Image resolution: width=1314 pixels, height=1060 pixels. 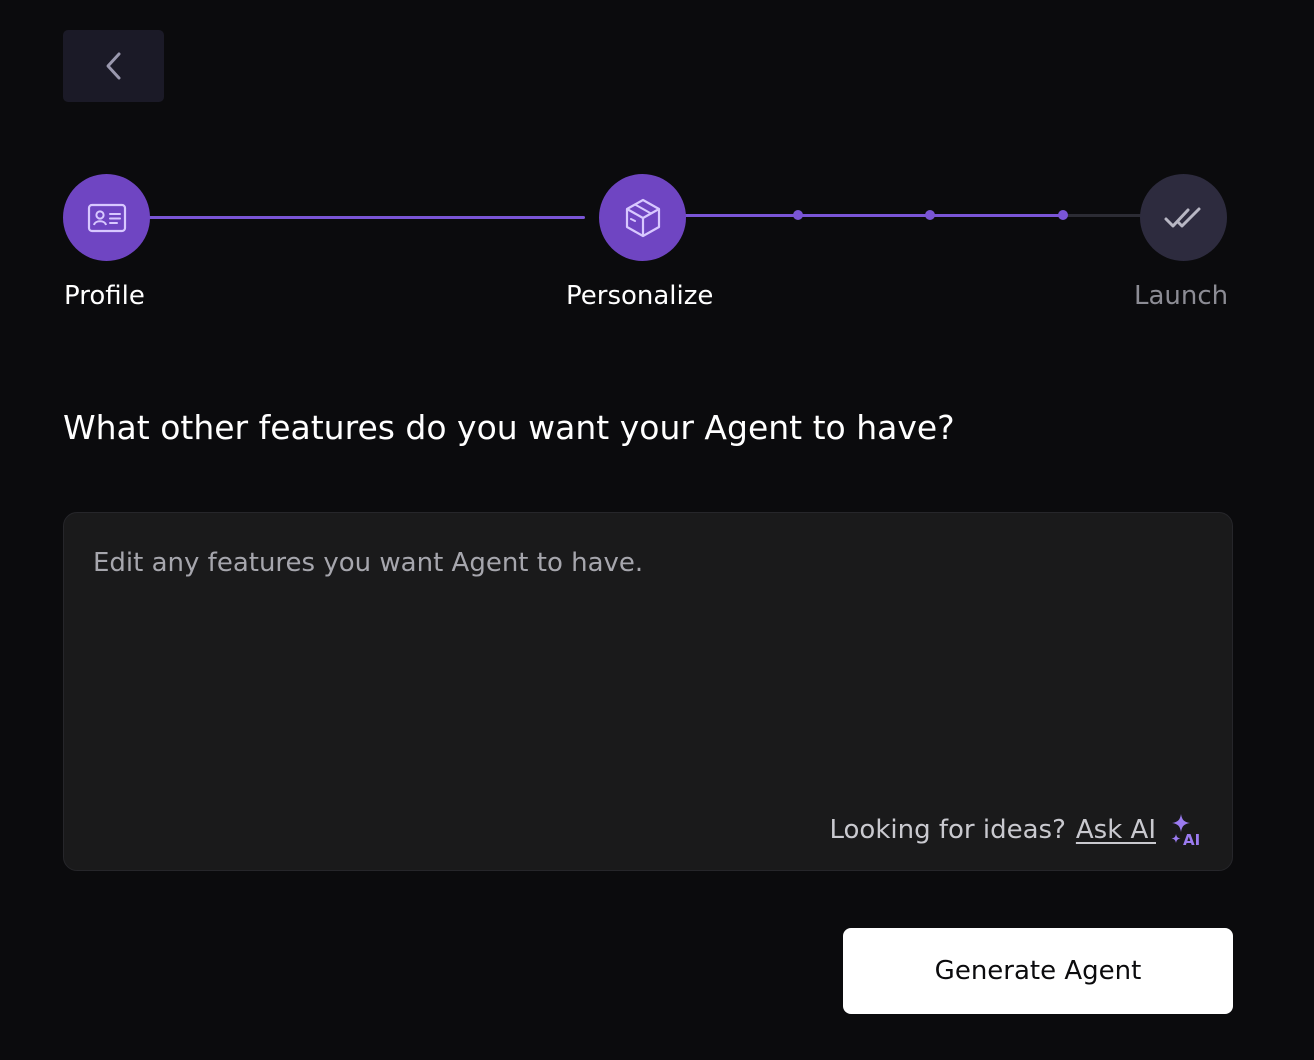 I want to click on step-personalize, so click(x=642, y=217).